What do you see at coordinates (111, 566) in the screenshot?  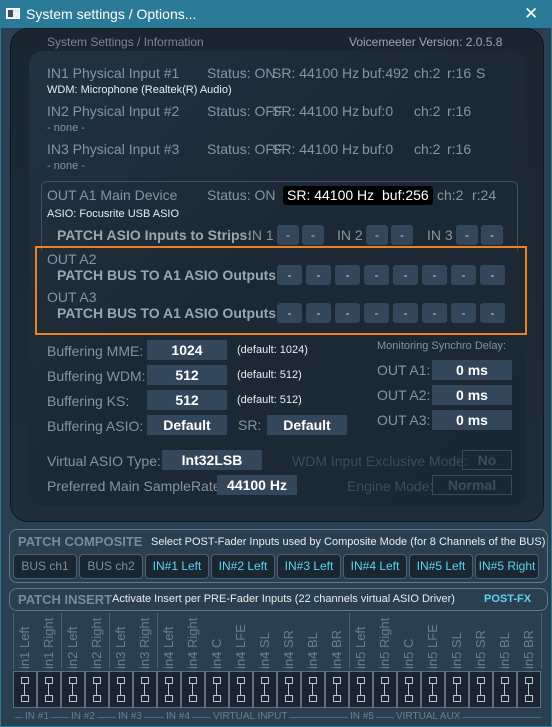 I see `composite-button: BUS ch2` at bounding box center [111, 566].